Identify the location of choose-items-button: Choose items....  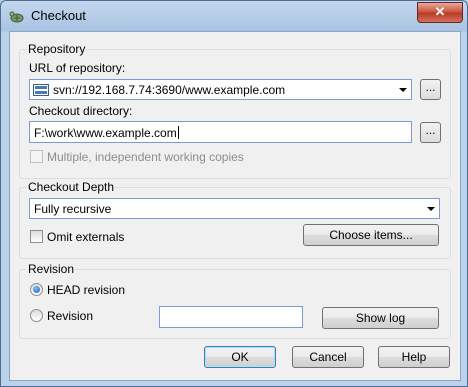
(371, 235).